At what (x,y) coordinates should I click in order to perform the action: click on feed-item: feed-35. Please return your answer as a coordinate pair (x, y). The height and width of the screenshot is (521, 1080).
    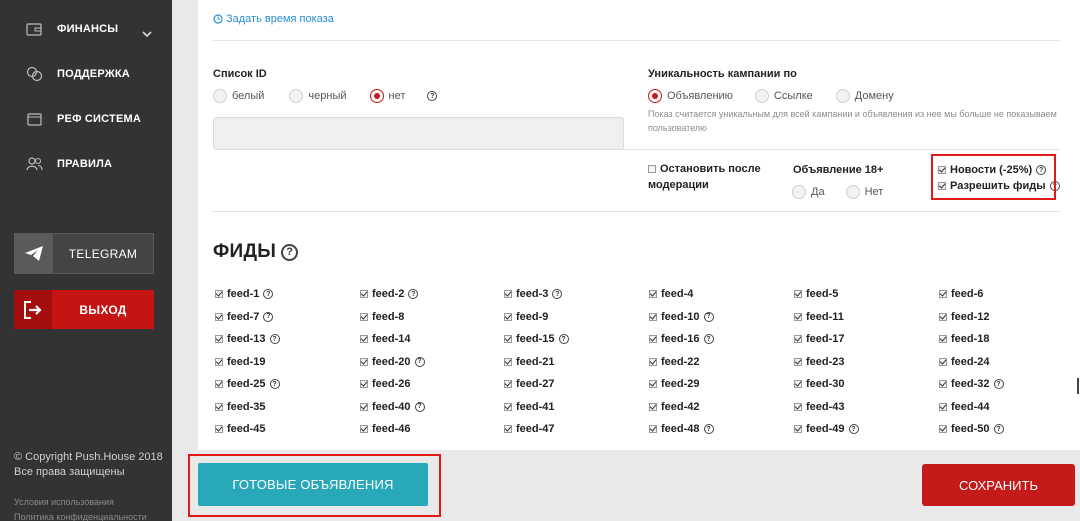
    Looking at the image, I should click on (240, 407).